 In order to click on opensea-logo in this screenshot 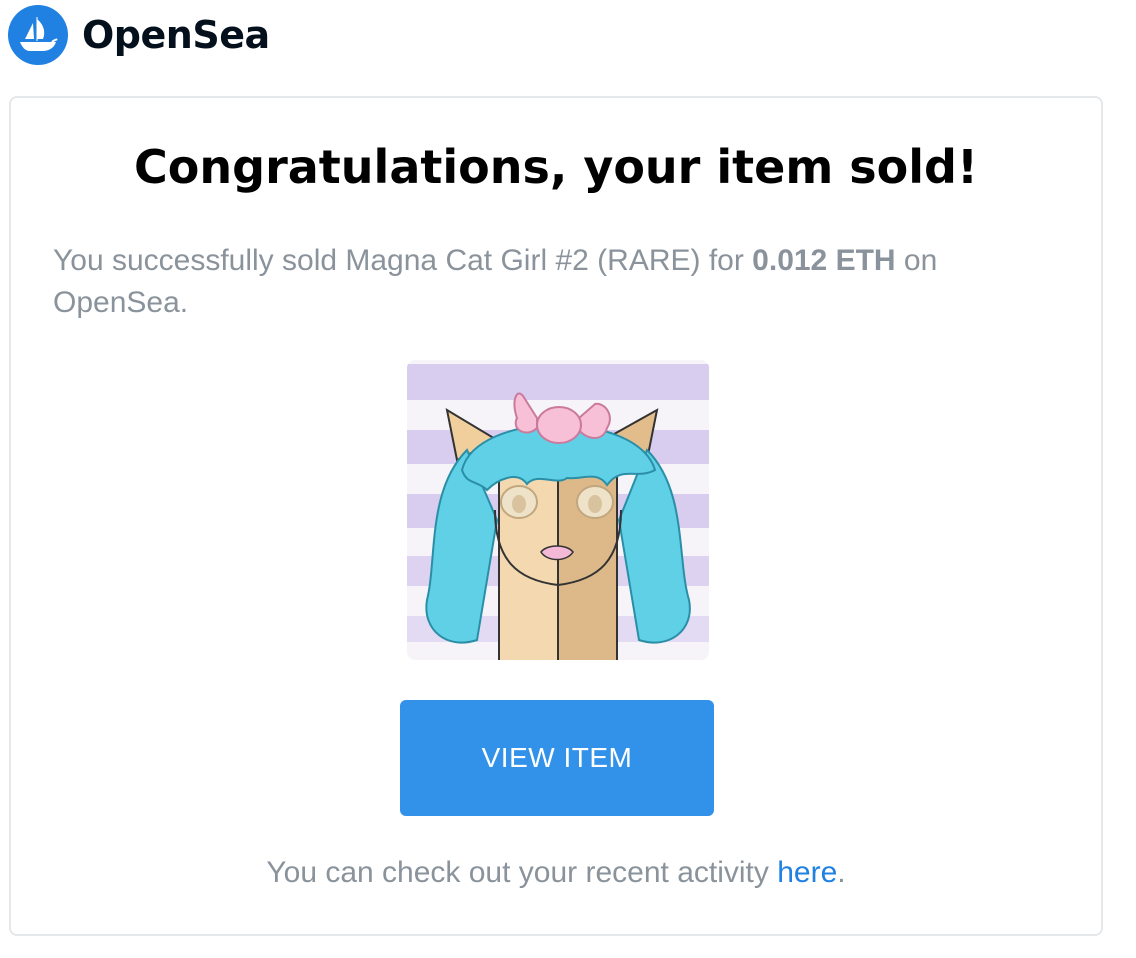, I will do `click(38, 35)`.